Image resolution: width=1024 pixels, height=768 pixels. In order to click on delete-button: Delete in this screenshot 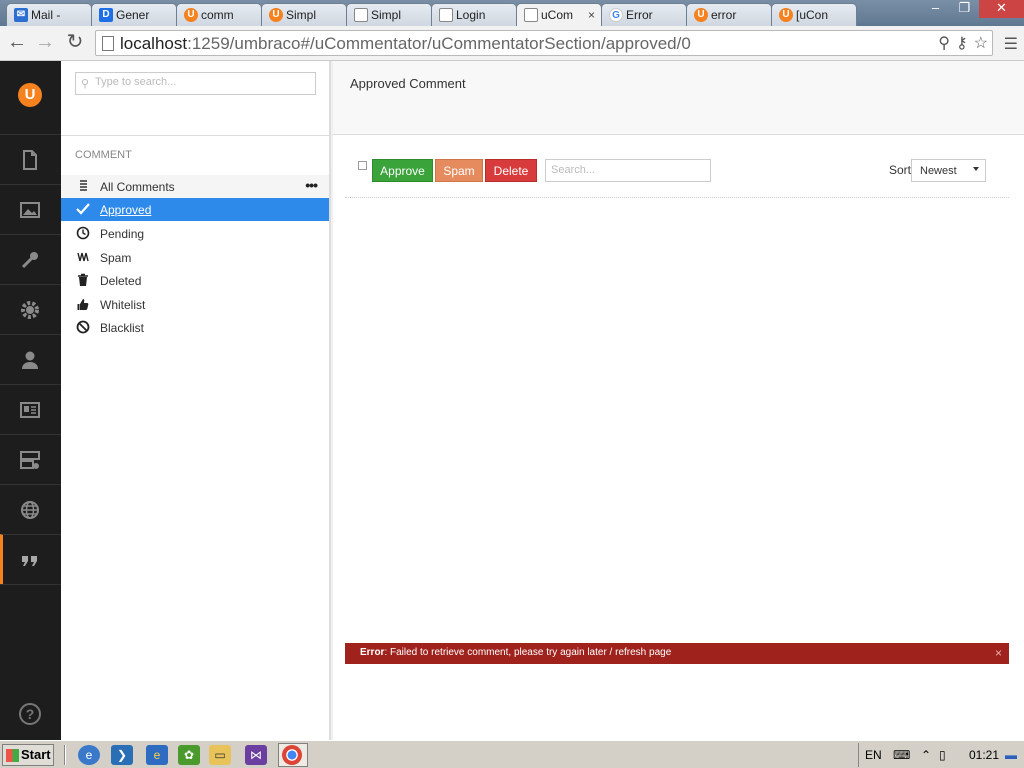, I will do `click(511, 170)`.